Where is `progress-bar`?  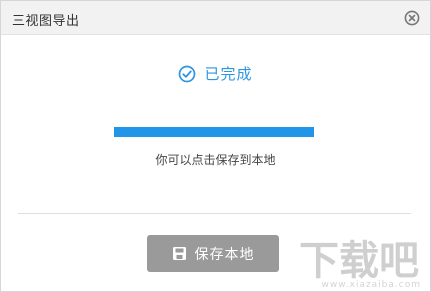
progress-bar is located at coordinates (214, 132).